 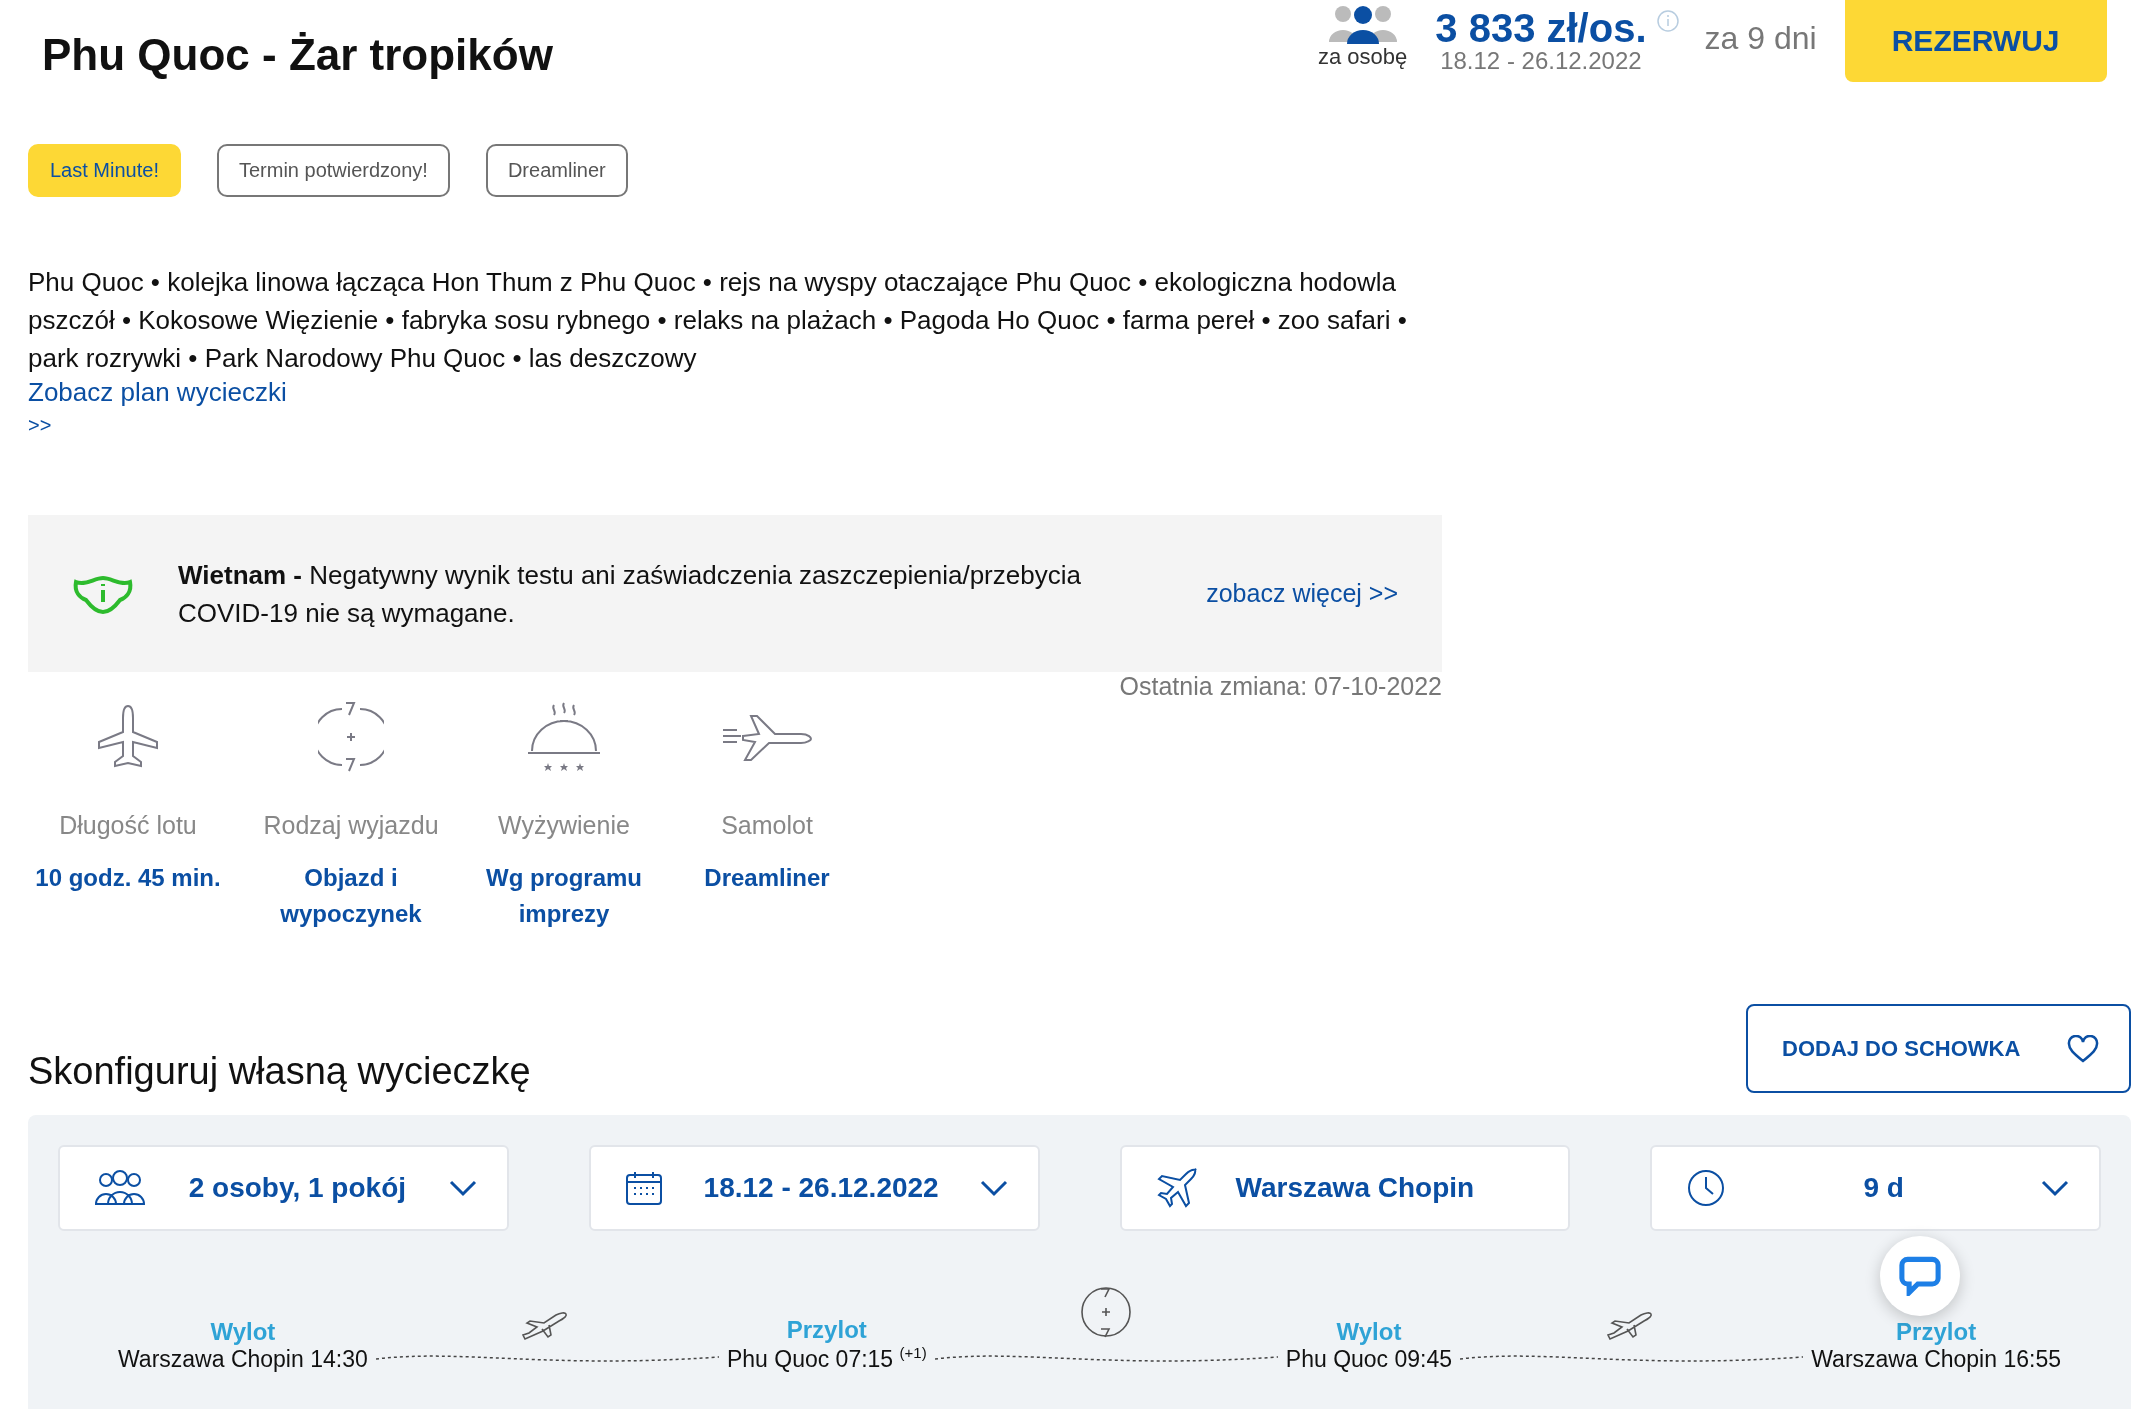 What do you see at coordinates (1706, 1188) in the screenshot?
I see `clock-icon` at bounding box center [1706, 1188].